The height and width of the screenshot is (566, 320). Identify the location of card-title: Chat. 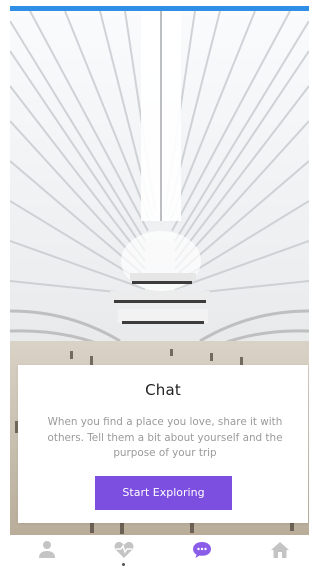
(163, 390).